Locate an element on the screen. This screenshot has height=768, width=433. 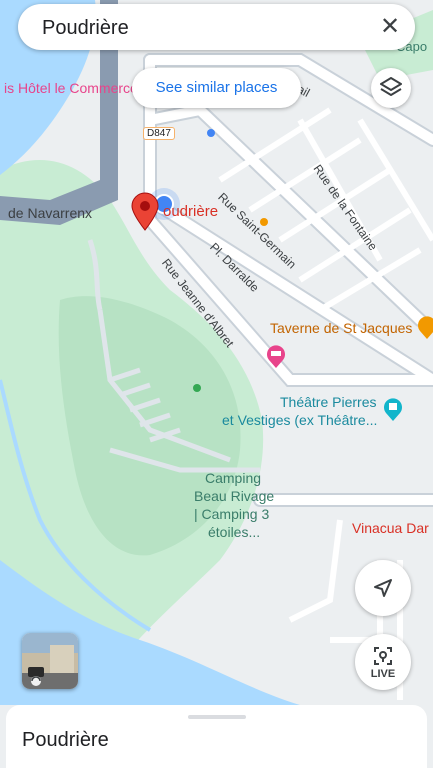
navigation-arrow-icon is located at coordinates (383, 588).